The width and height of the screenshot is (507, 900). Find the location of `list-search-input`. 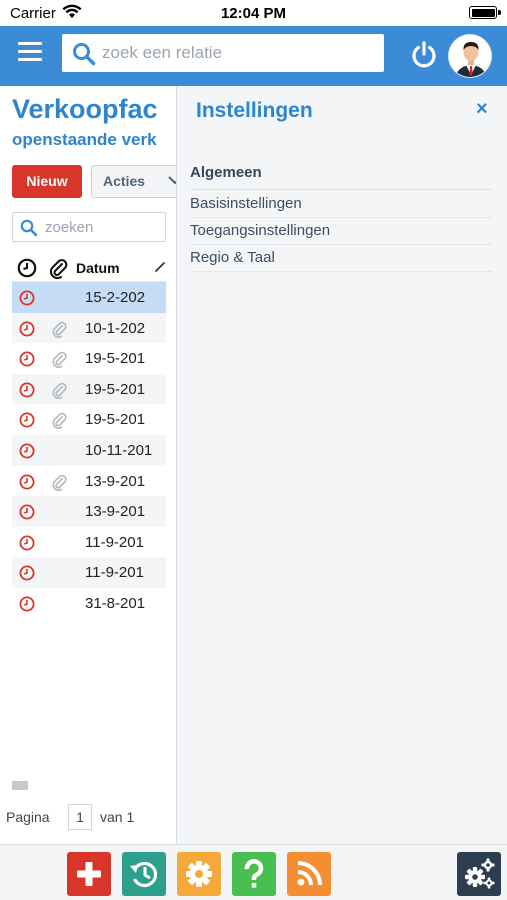

list-search-input is located at coordinates (102, 227).